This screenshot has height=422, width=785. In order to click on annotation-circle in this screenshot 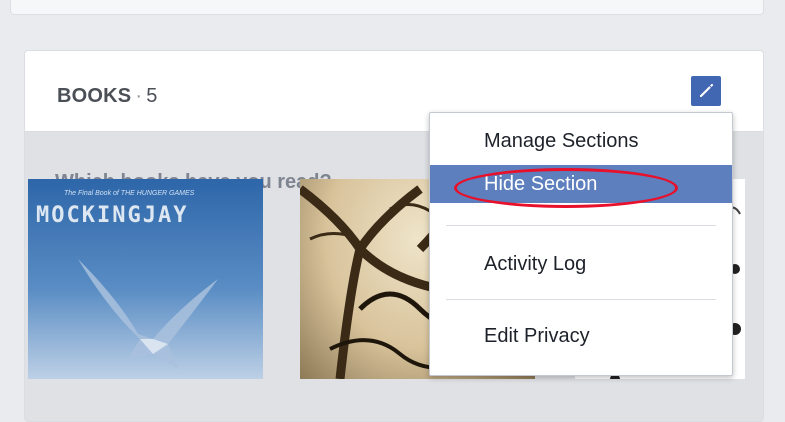, I will do `click(566, 188)`.